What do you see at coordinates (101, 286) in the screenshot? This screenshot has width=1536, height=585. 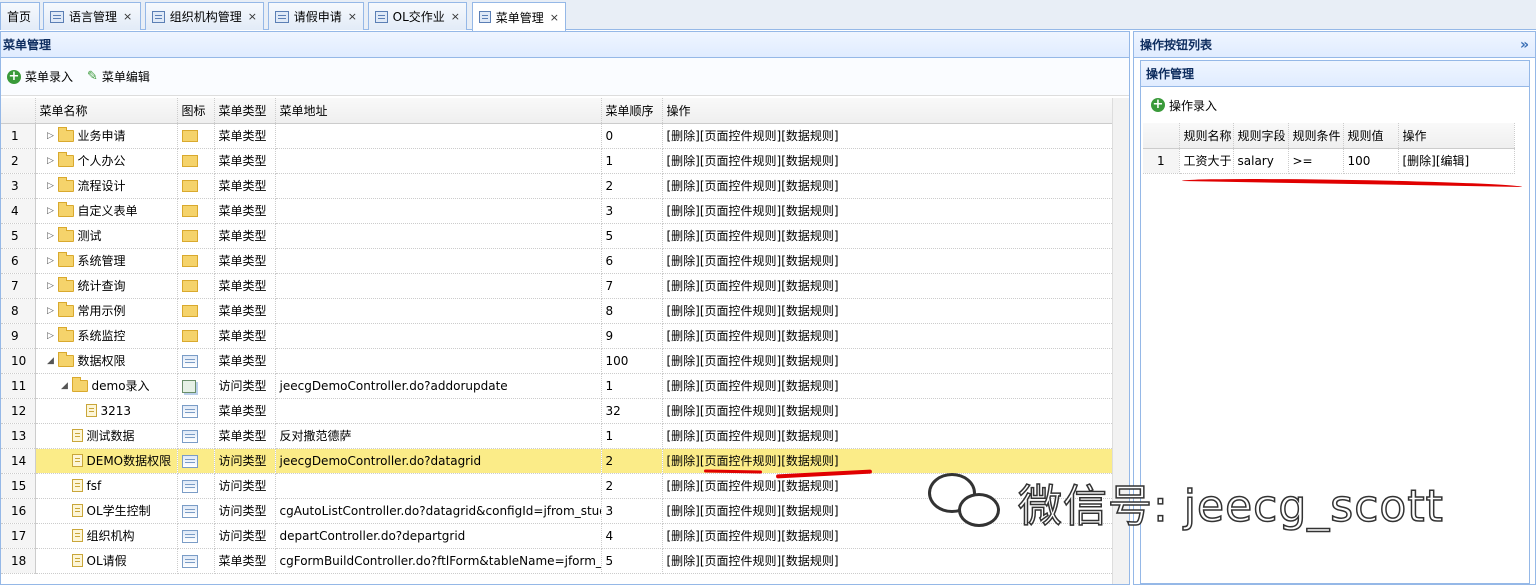 I see `menu-name: 统计查询` at bounding box center [101, 286].